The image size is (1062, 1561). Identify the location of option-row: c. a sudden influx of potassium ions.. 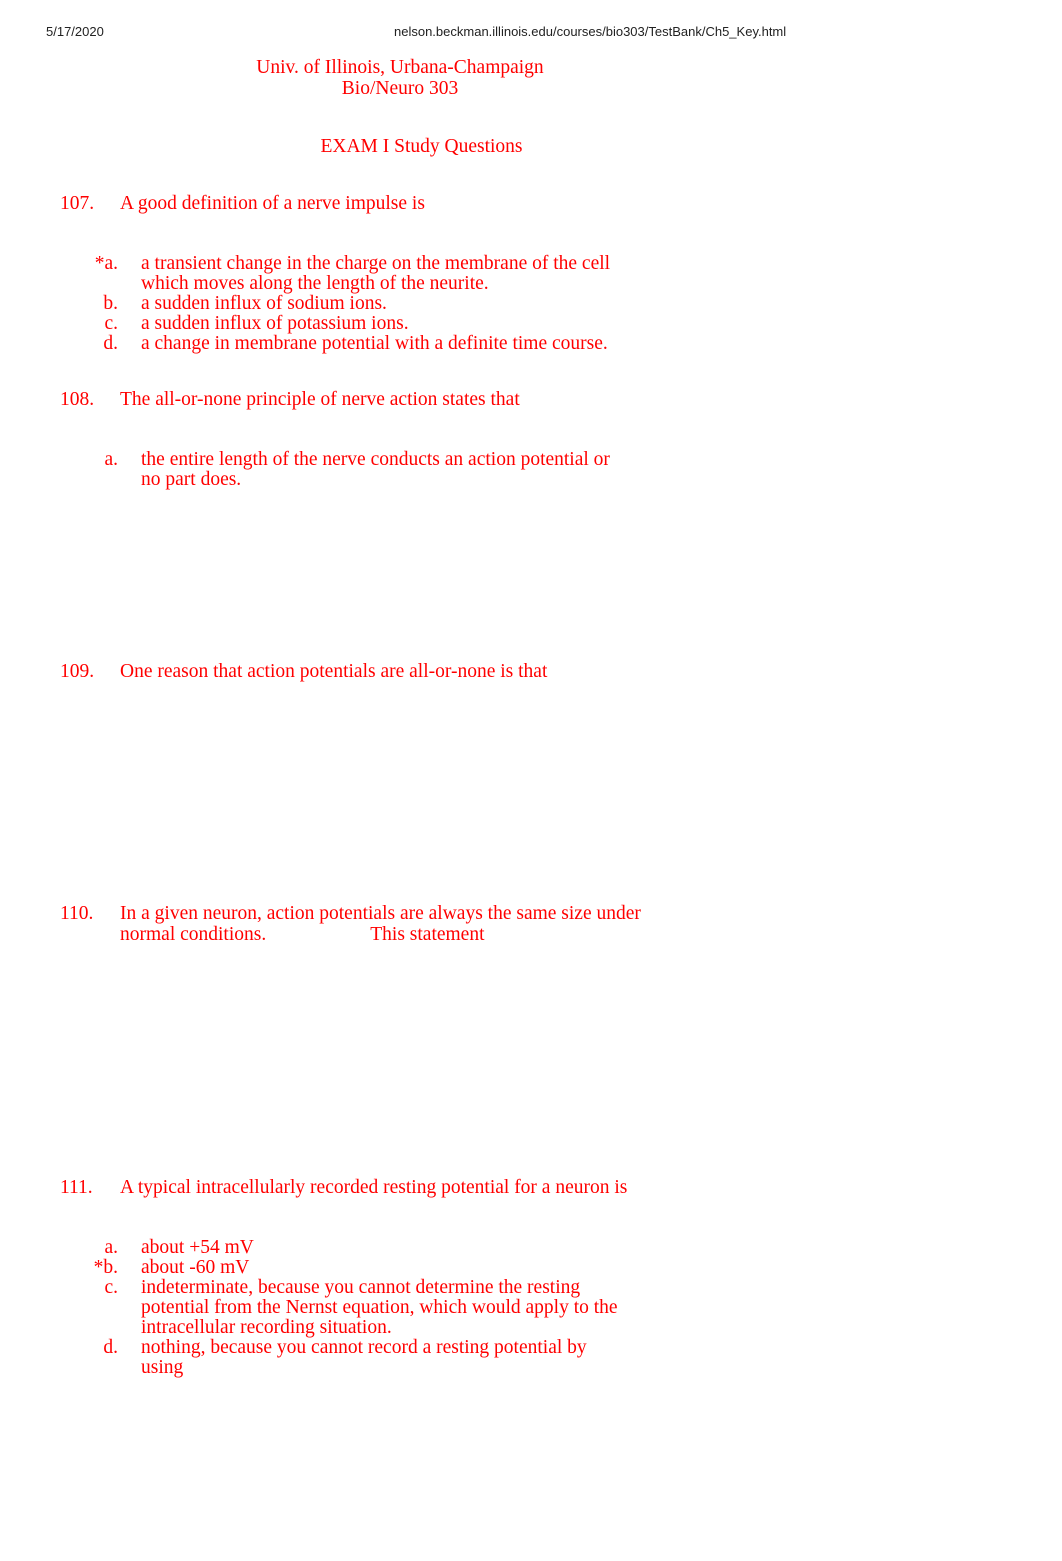
(510, 323).